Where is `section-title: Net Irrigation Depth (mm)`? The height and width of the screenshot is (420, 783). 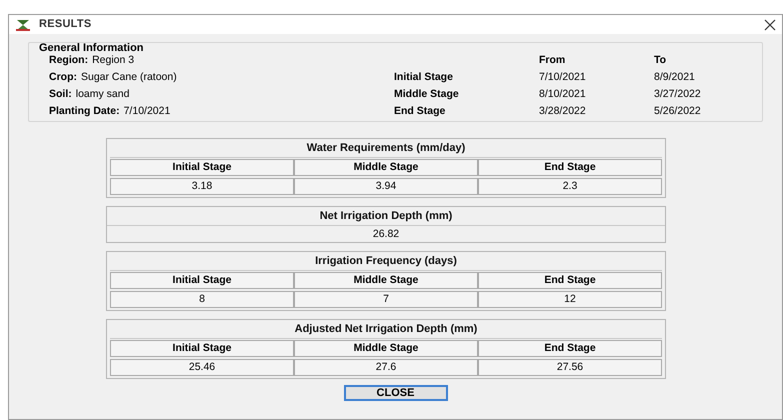
section-title: Net Irrigation Depth (mm) is located at coordinates (386, 216).